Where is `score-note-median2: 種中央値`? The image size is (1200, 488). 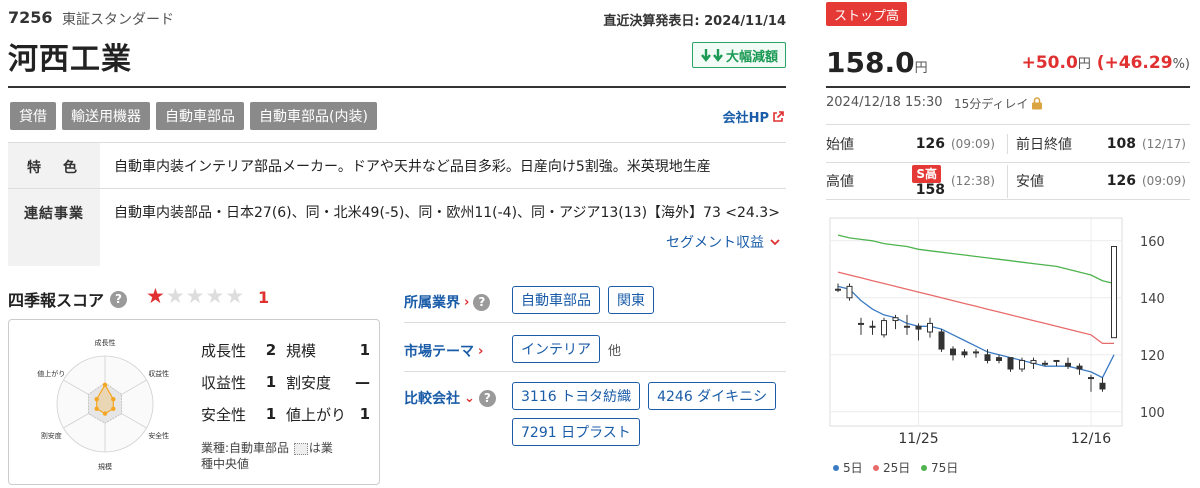
score-note-median2: 種中央値 is located at coordinates (225, 464).